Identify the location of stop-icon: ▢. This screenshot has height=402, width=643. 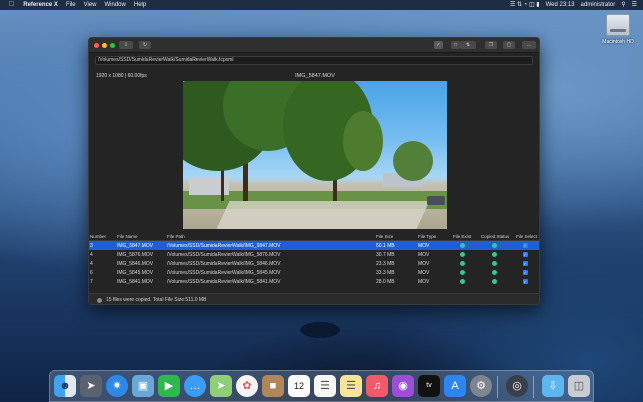
(509, 45).